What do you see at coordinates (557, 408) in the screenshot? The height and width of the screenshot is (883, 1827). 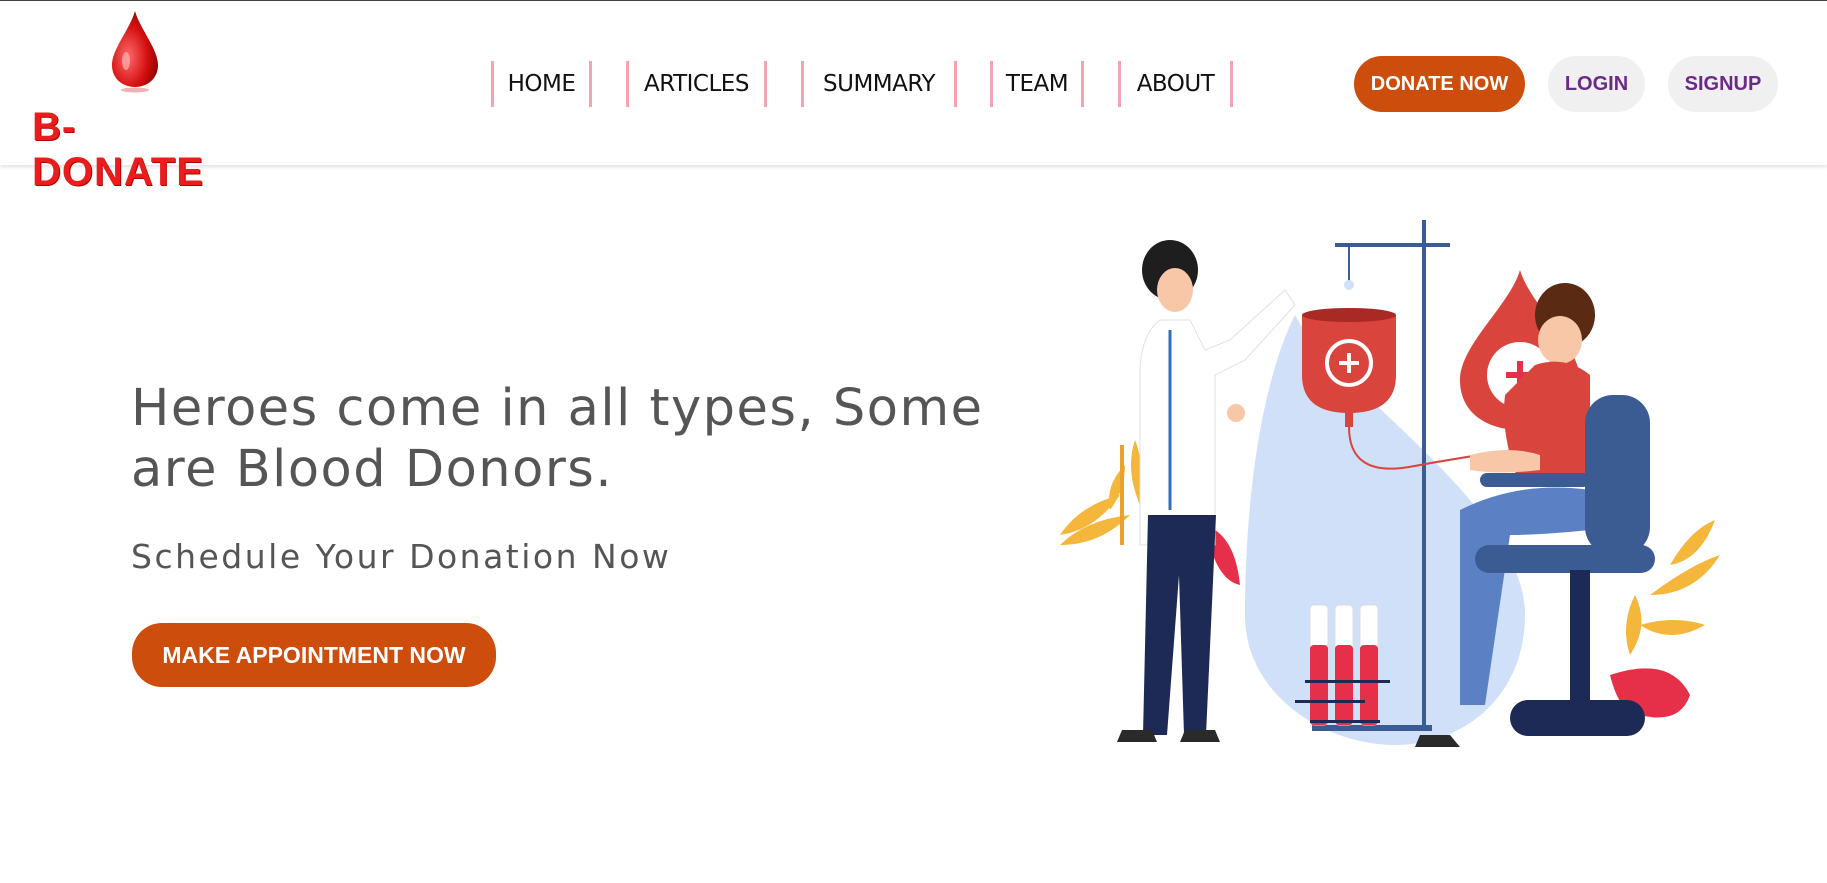 I see `hero-heading-line1: Heroes come in all types, Some` at bounding box center [557, 408].